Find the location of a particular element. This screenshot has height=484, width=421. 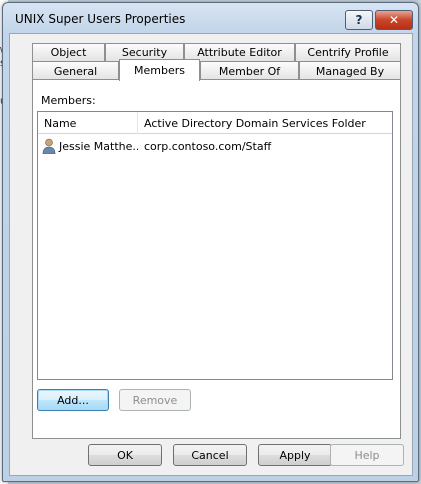

footer-help-button: Help is located at coordinates (367, 455).